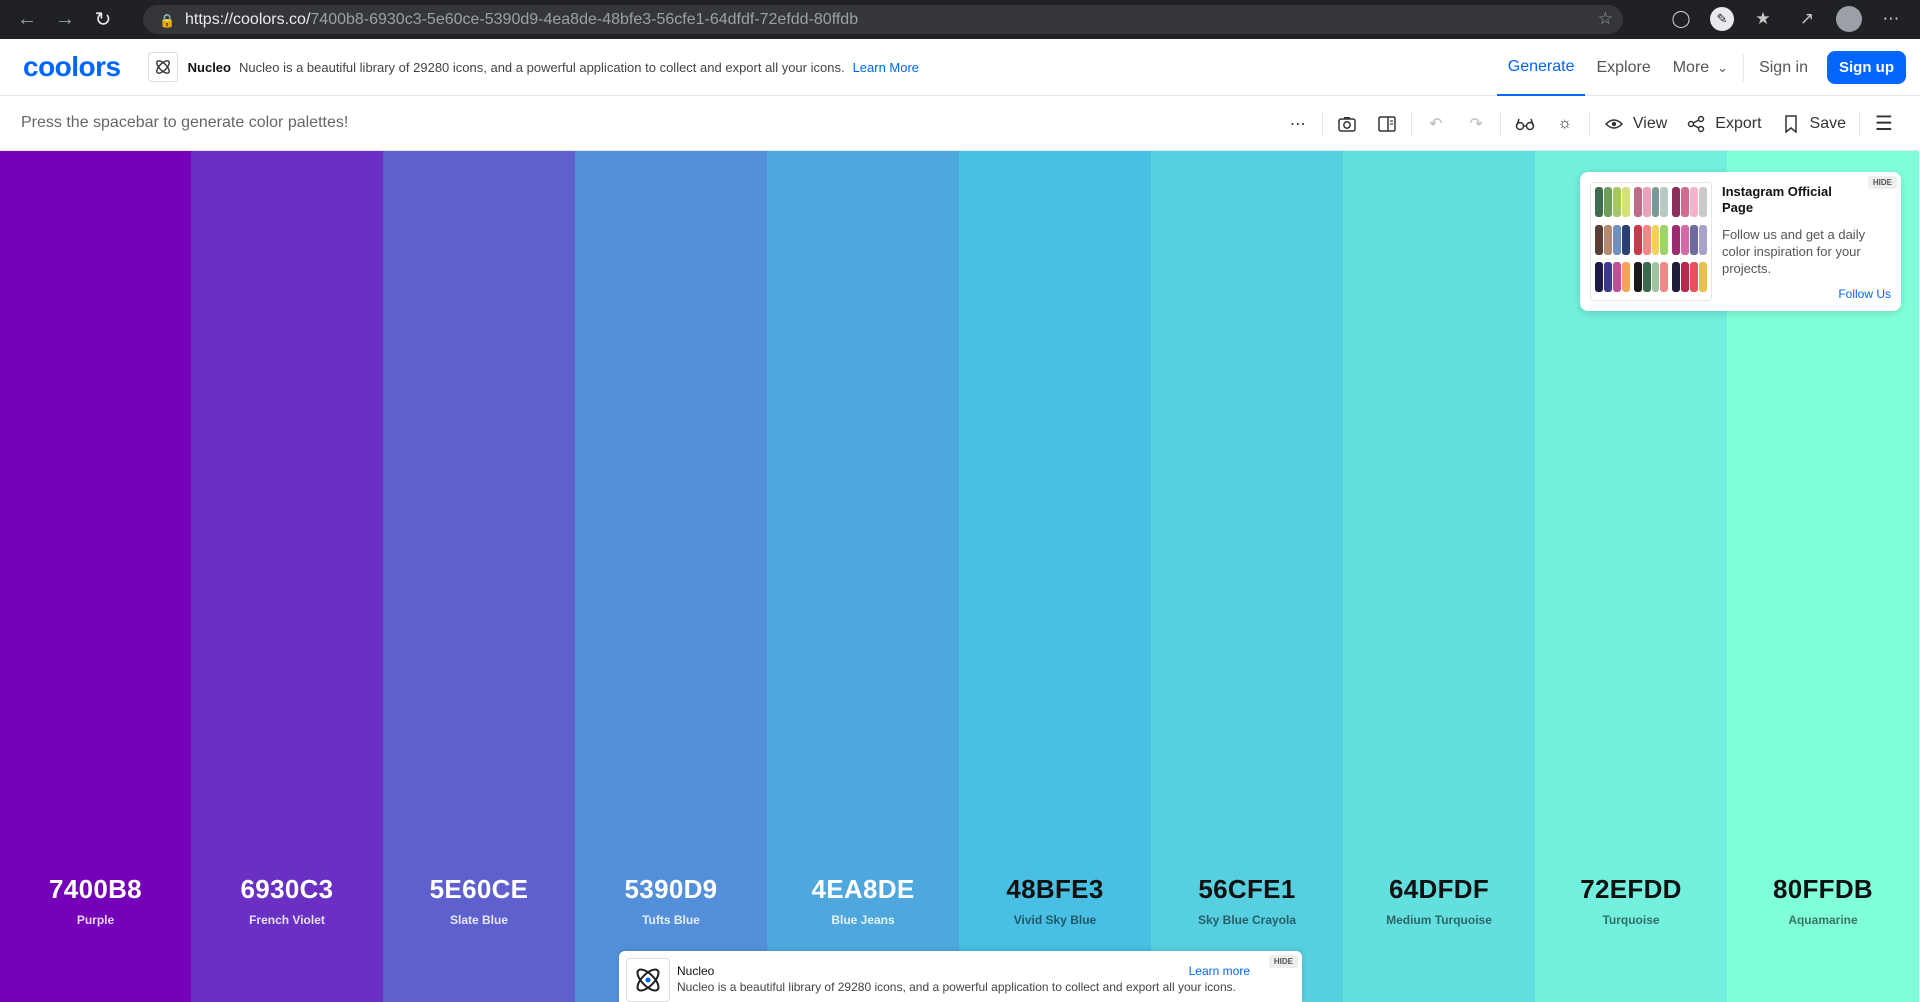 This screenshot has height=1002, width=1920. I want to click on color-swatch: 48BFE3 Vivid Sky Blue, so click(1055, 576).